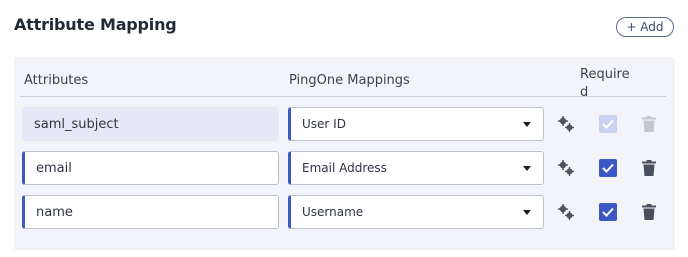 The image size is (688, 257). Describe the element at coordinates (333, 212) in the screenshot. I see `mapping-value: Username` at that location.